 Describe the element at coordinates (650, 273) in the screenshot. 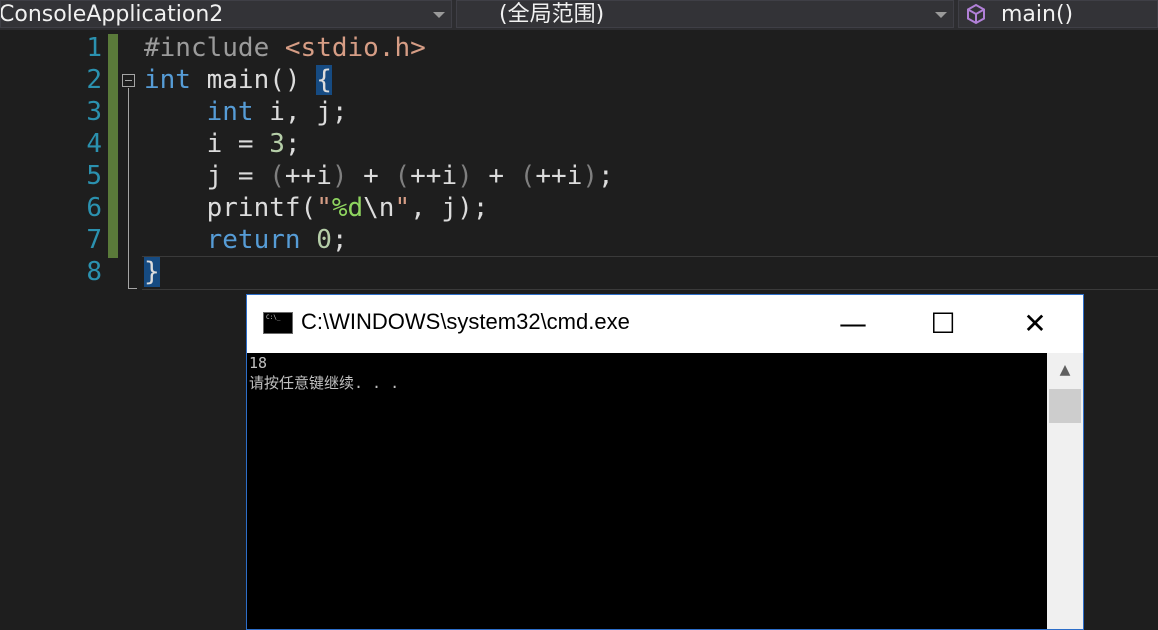

I see `current-line-highlight` at that location.